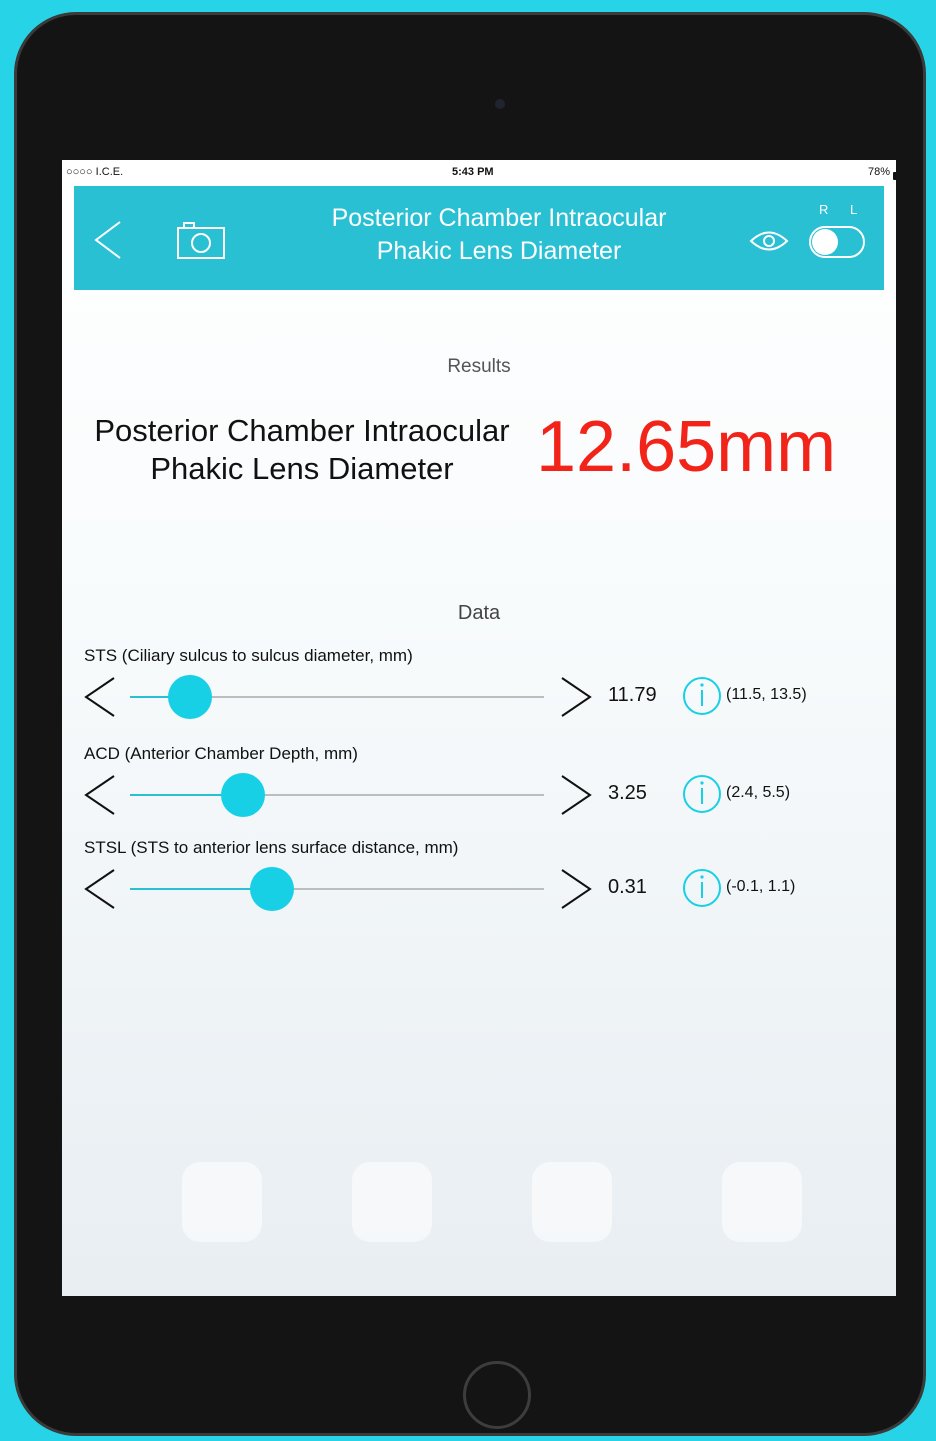 The height and width of the screenshot is (1441, 936). Describe the element at coordinates (758, 792) in the screenshot. I see `param-range: (2.4, 5.5)` at that location.